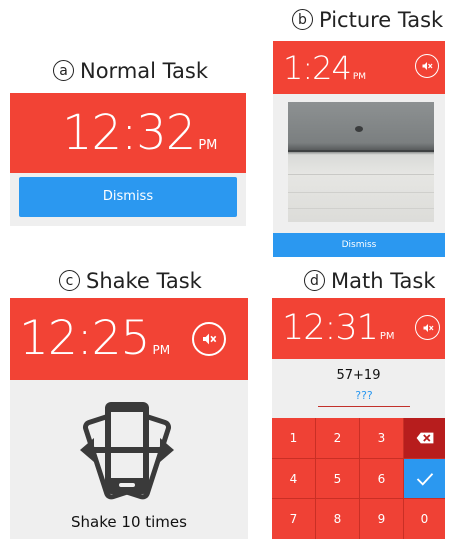  I want to click on normal-task-screen: 12:32 PM Dismiss, so click(128, 159).